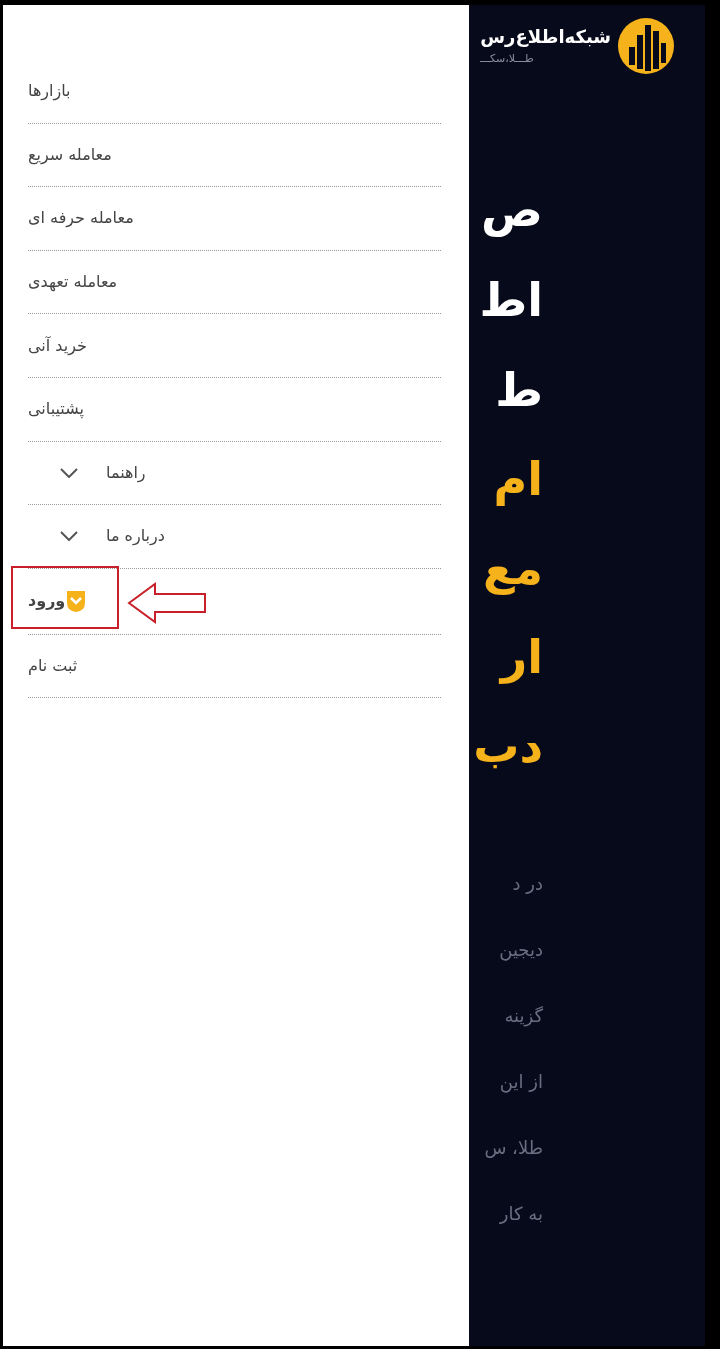  What do you see at coordinates (70, 154) in the screenshot?
I see `menu-item: معامله سریع` at bounding box center [70, 154].